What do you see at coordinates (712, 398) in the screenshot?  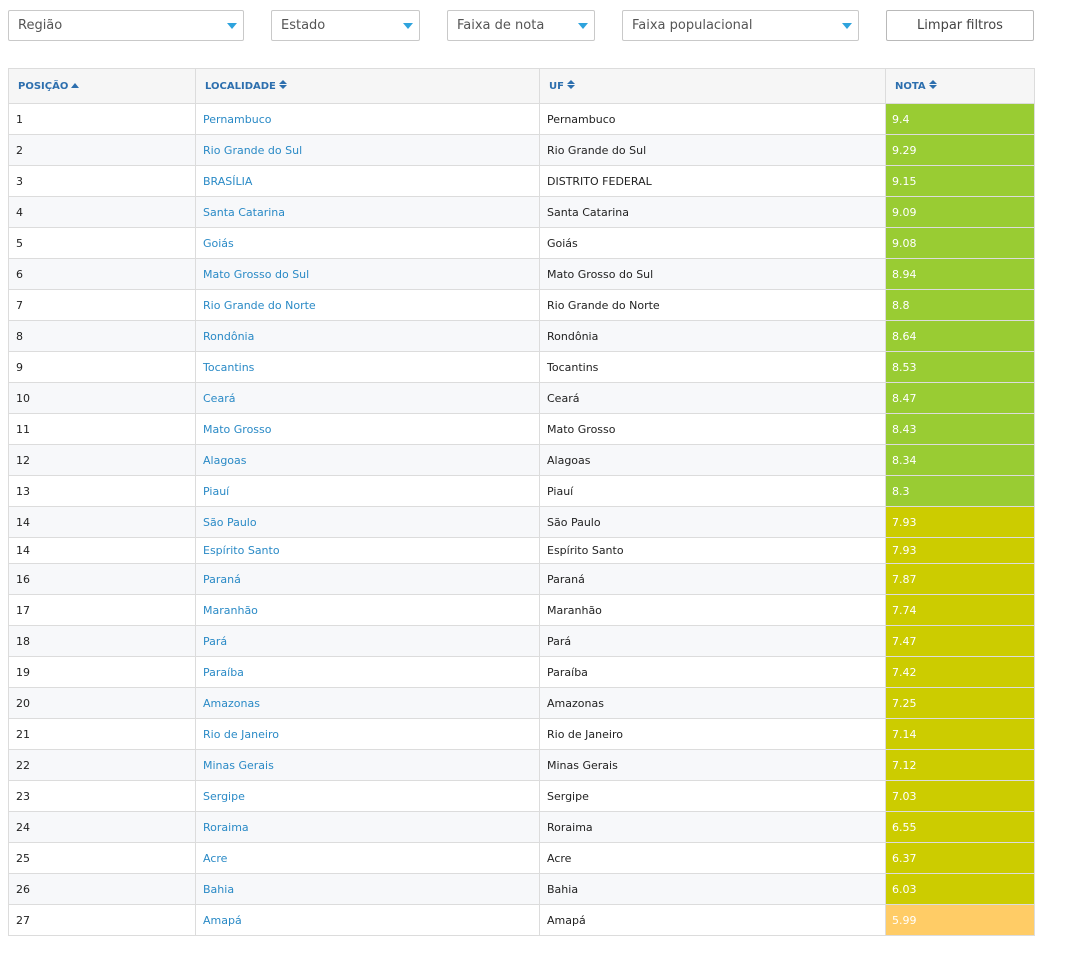 I see `uf-cell: Ceará` at bounding box center [712, 398].